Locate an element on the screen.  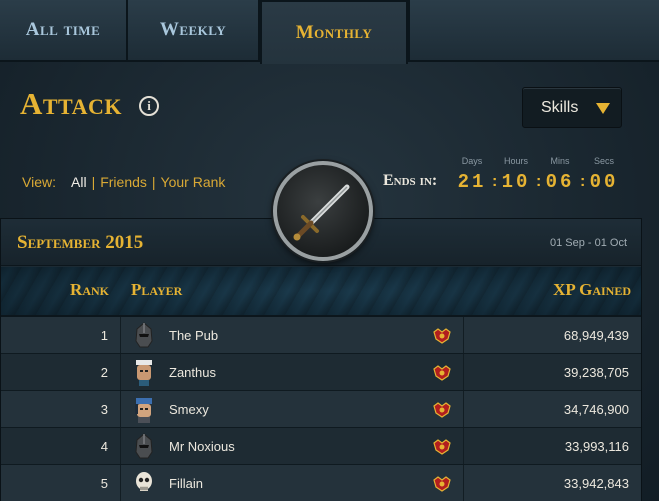
countdown-timer: Days 21 : Hours 10 : Mins 06 : Secs 00 is located at coordinates (540, 176).